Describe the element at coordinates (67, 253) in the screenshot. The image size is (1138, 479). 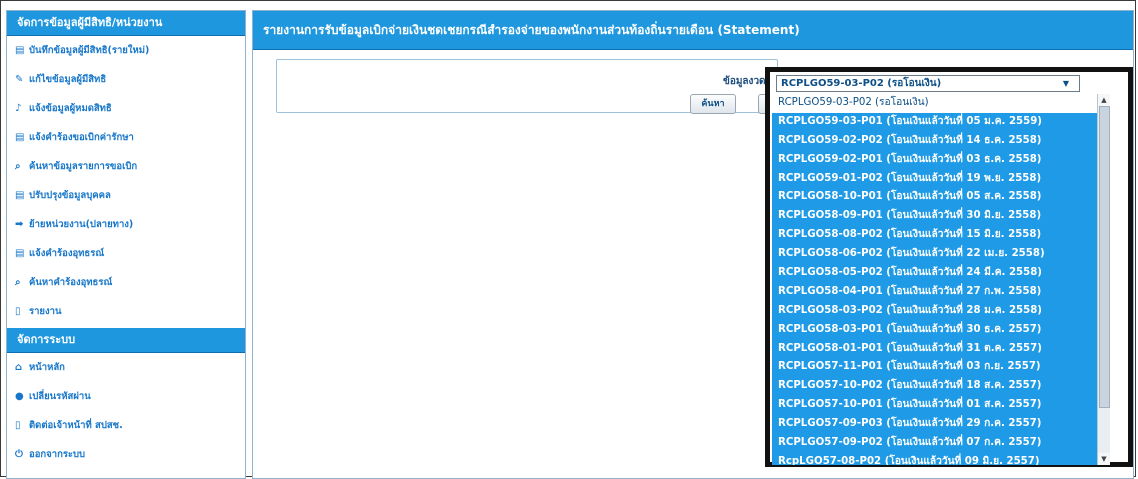
I see `sidebar-item-label: แจ้งคำร้องอุทธรณ์` at that location.